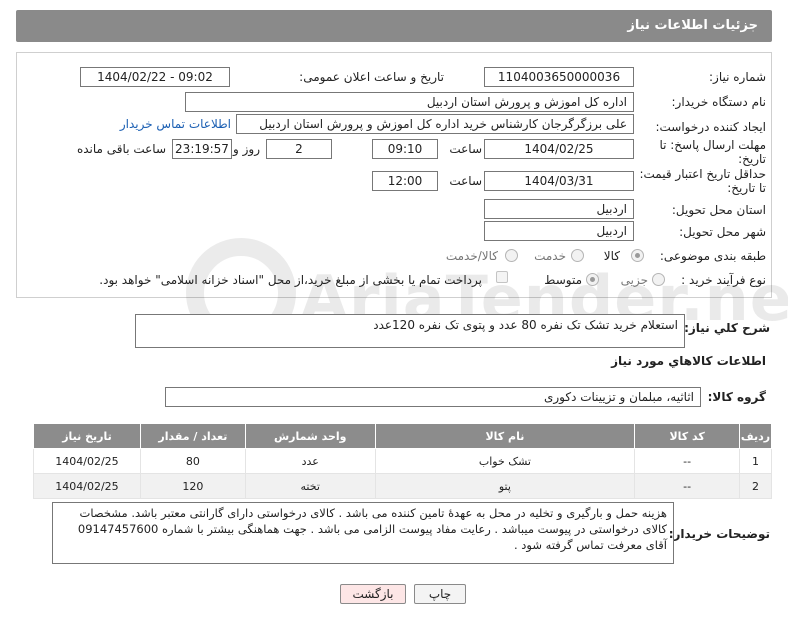 The height and width of the screenshot is (620, 788). What do you see at coordinates (310, 436) in the screenshot?
I see `col-unit: واحد شمارش` at bounding box center [310, 436].